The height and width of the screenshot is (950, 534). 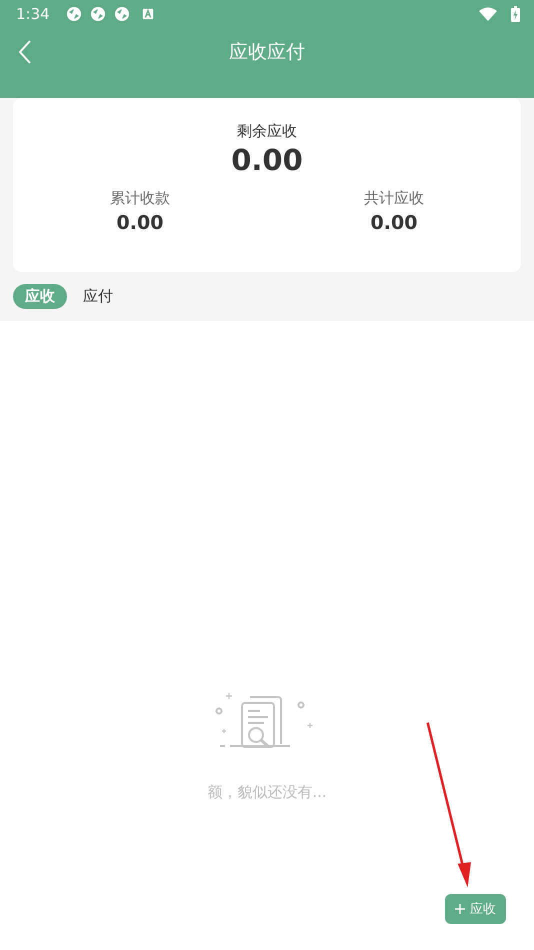 I want to click on stat-label: 共计应收, so click(x=394, y=198).